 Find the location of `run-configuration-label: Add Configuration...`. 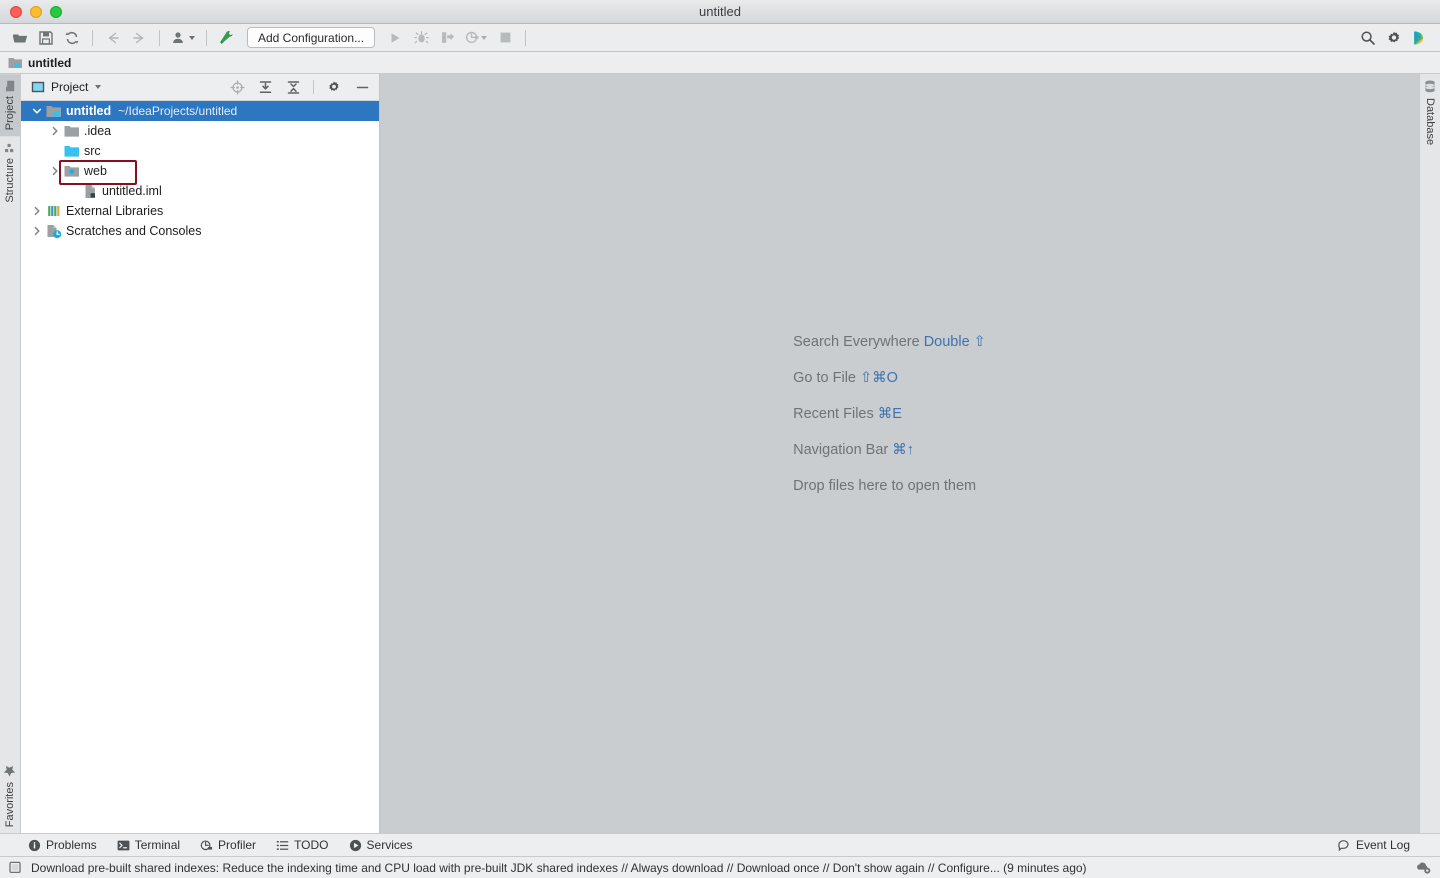

run-configuration-label: Add Configuration... is located at coordinates (311, 37).